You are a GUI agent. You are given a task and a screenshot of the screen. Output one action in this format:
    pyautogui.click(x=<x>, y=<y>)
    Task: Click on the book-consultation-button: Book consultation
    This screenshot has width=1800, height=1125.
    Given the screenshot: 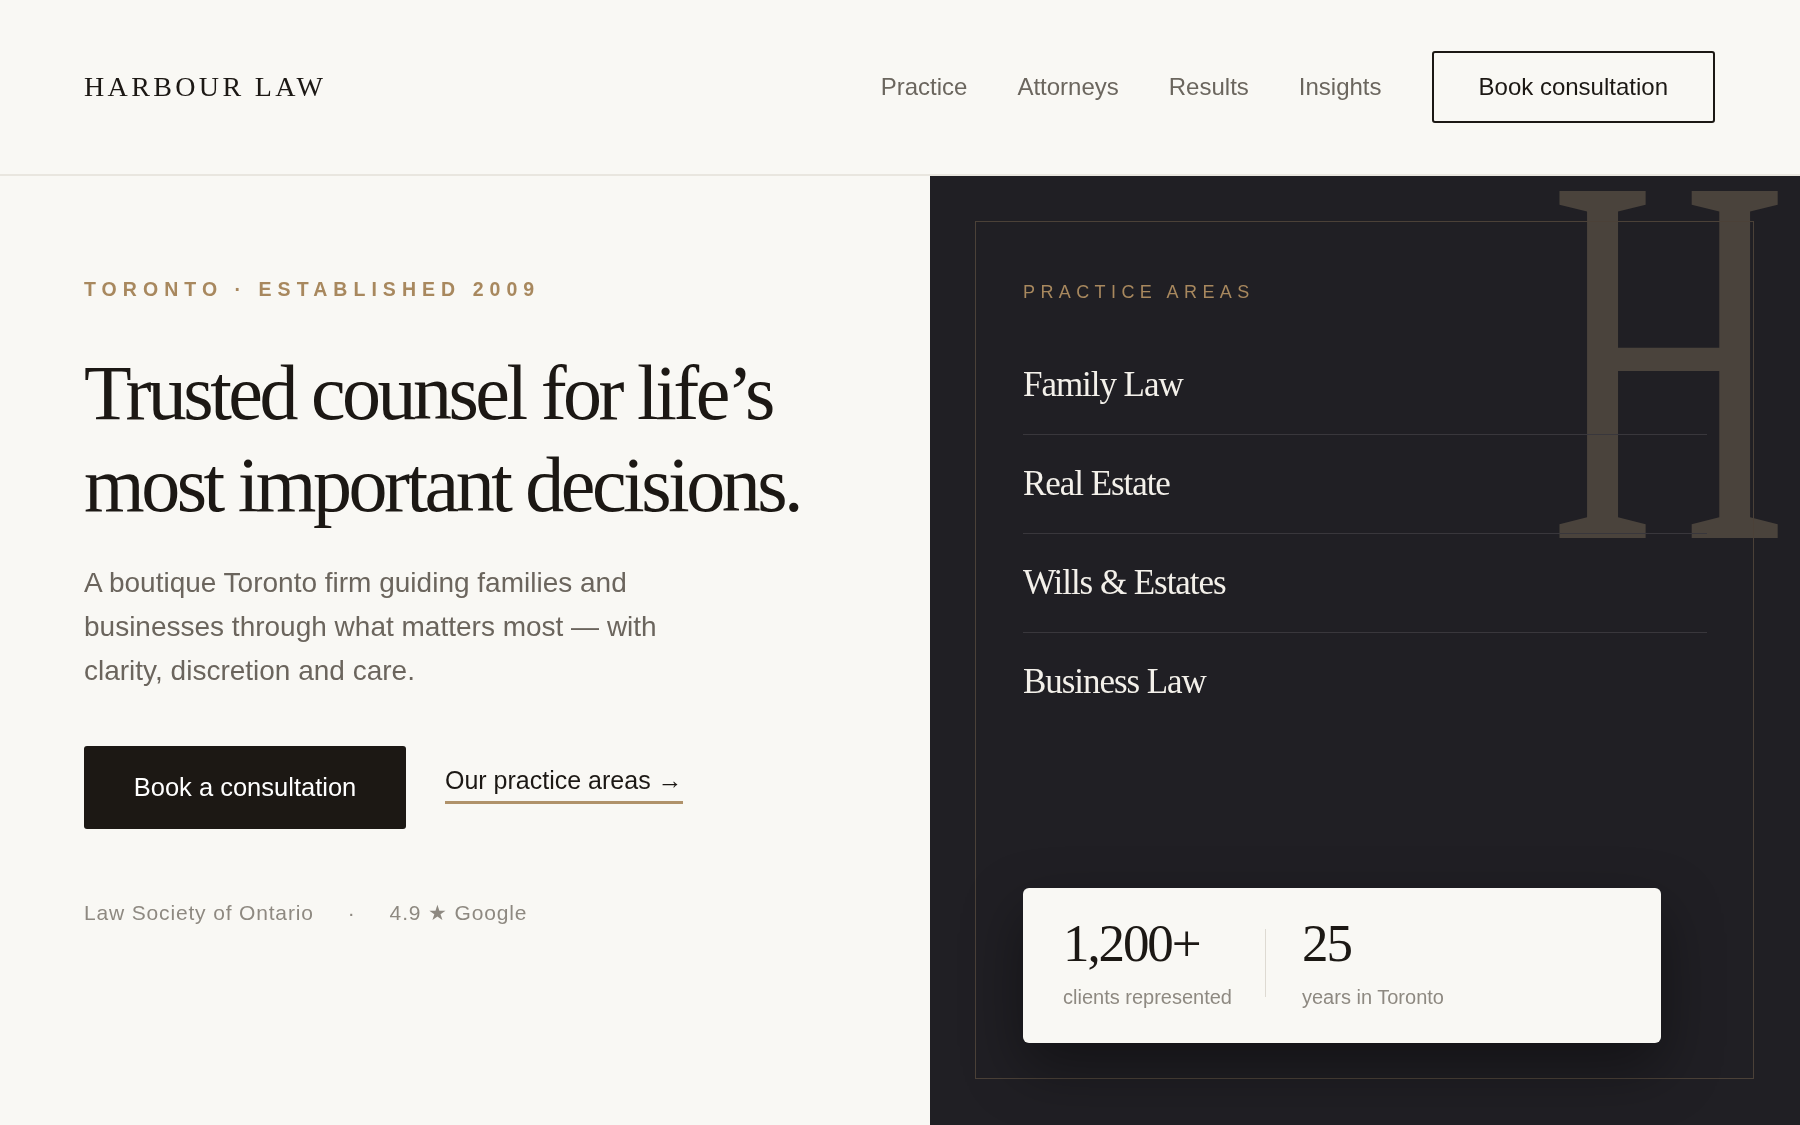 What is the action you would take?
    pyautogui.click(x=1573, y=87)
    